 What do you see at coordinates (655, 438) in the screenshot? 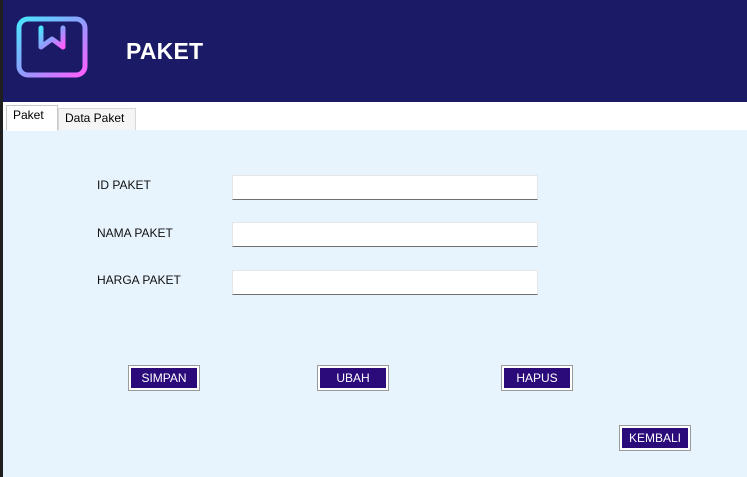
I see `kembali-button: KEMBALI` at bounding box center [655, 438].